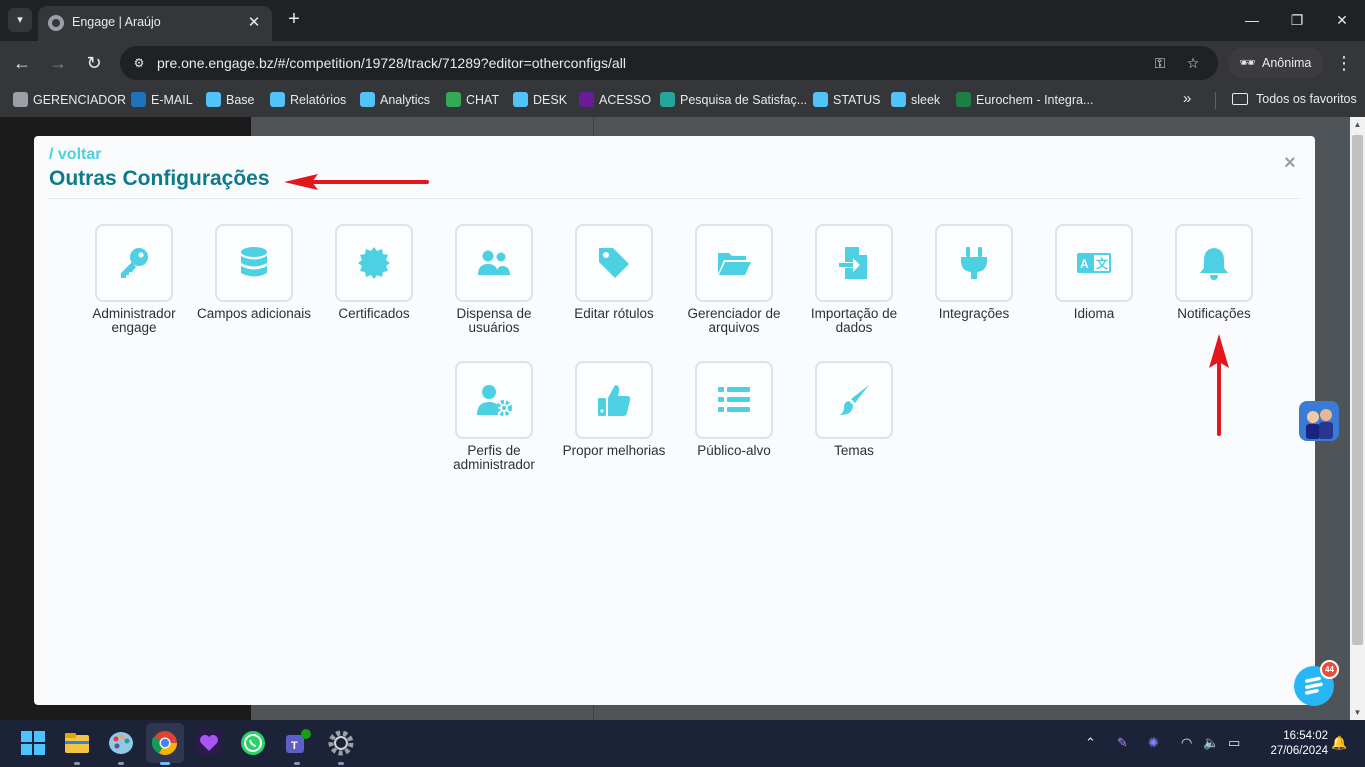 The height and width of the screenshot is (767, 1365). I want to click on config-tile: Integrações, so click(974, 294).